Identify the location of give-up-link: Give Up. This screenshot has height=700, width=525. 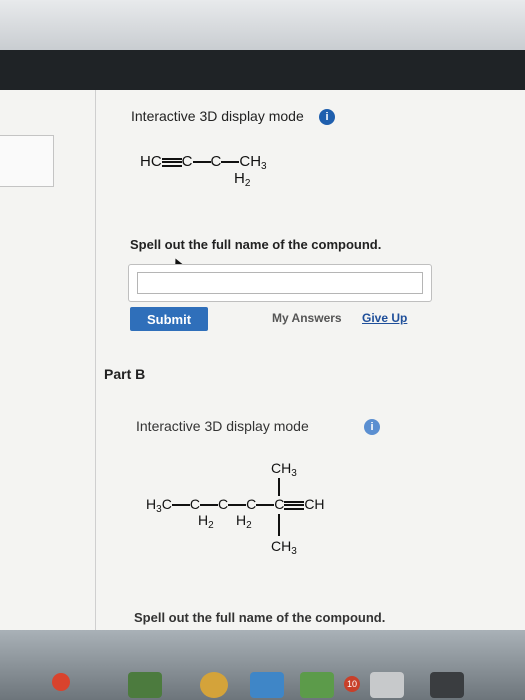
(384, 318).